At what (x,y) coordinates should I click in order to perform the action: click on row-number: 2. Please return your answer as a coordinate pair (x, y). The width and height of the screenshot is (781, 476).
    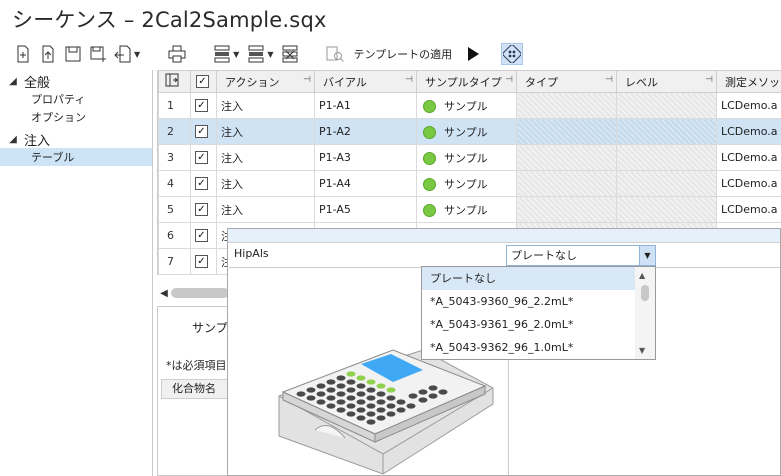
    Looking at the image, I should click on (174, 131).